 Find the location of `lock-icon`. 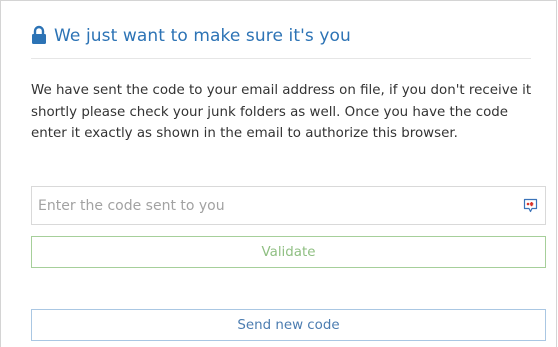

lock-icon is located at coordinates (39, 34).